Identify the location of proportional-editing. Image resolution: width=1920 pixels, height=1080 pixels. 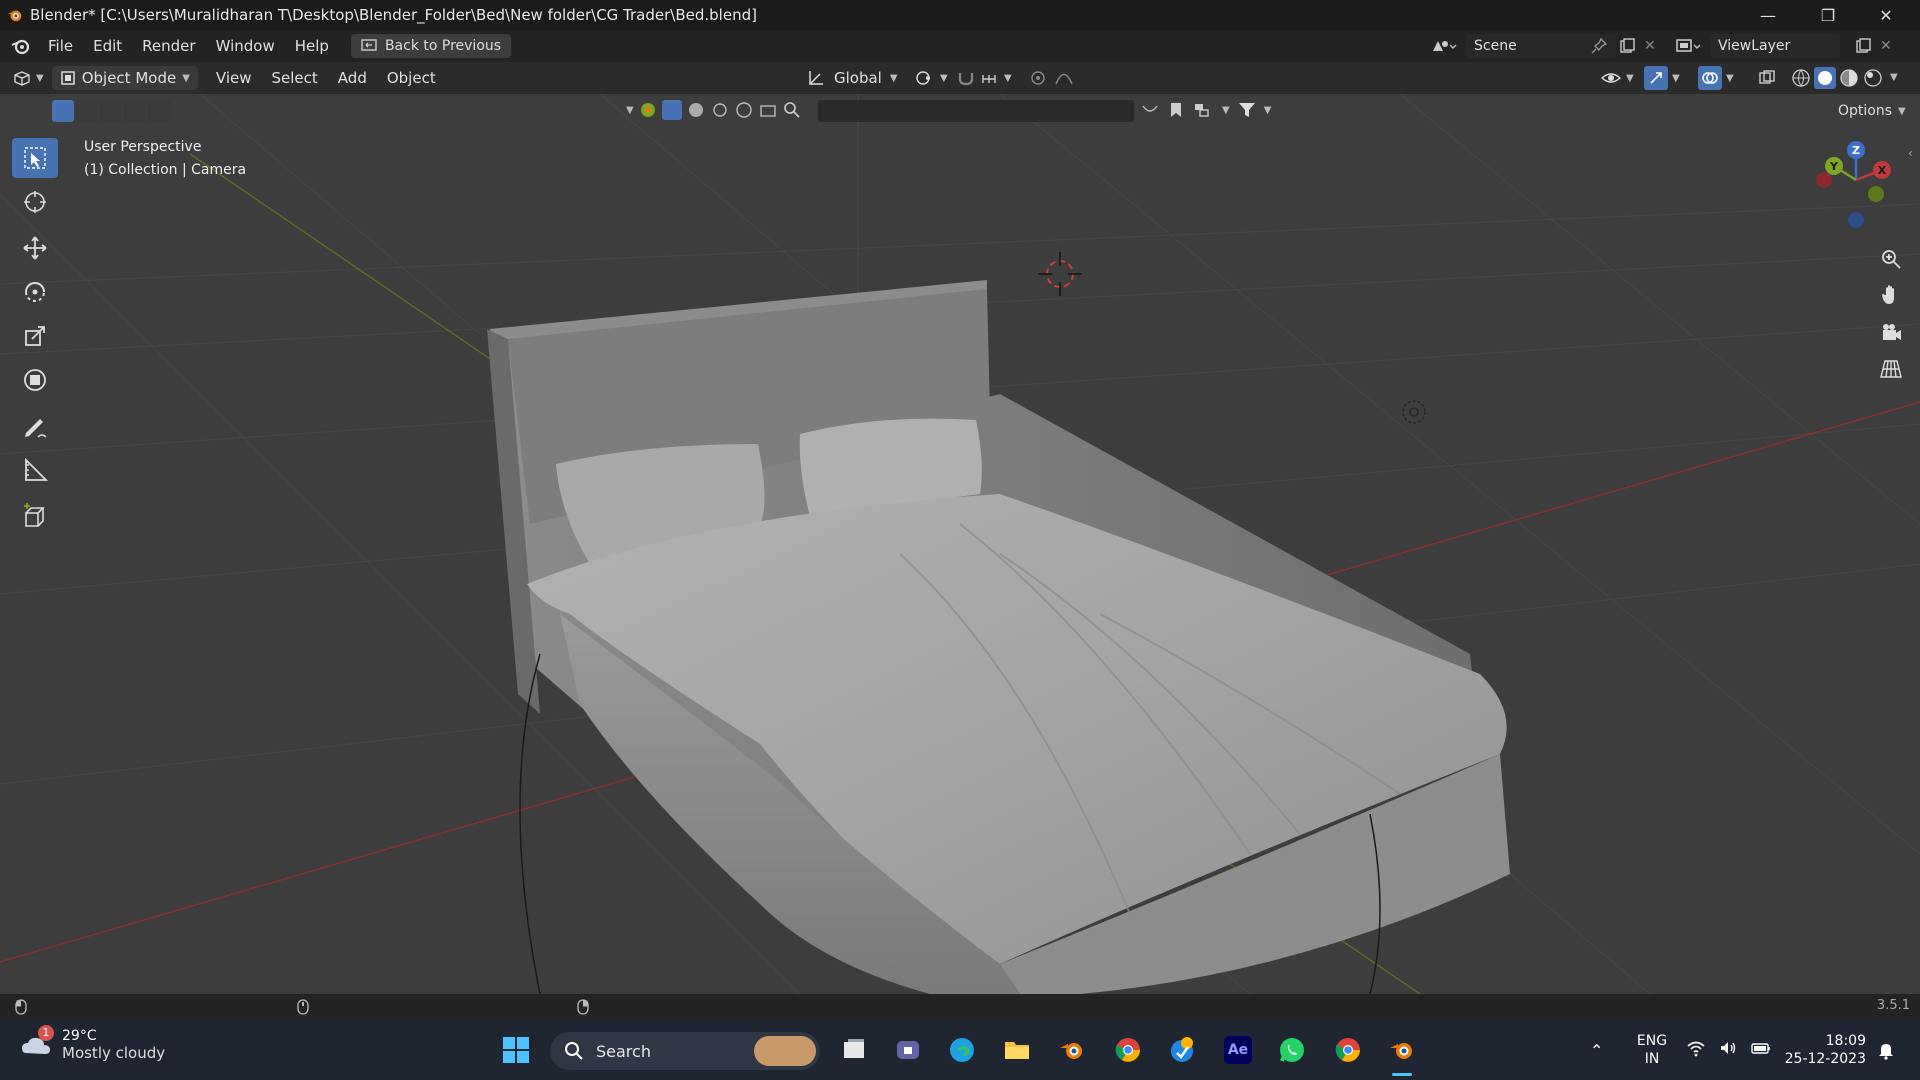
(1051, 78).